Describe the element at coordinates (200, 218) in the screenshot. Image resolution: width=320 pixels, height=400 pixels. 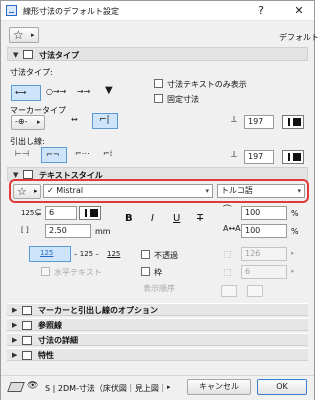
I see `strikethrough-button: T` at that location.